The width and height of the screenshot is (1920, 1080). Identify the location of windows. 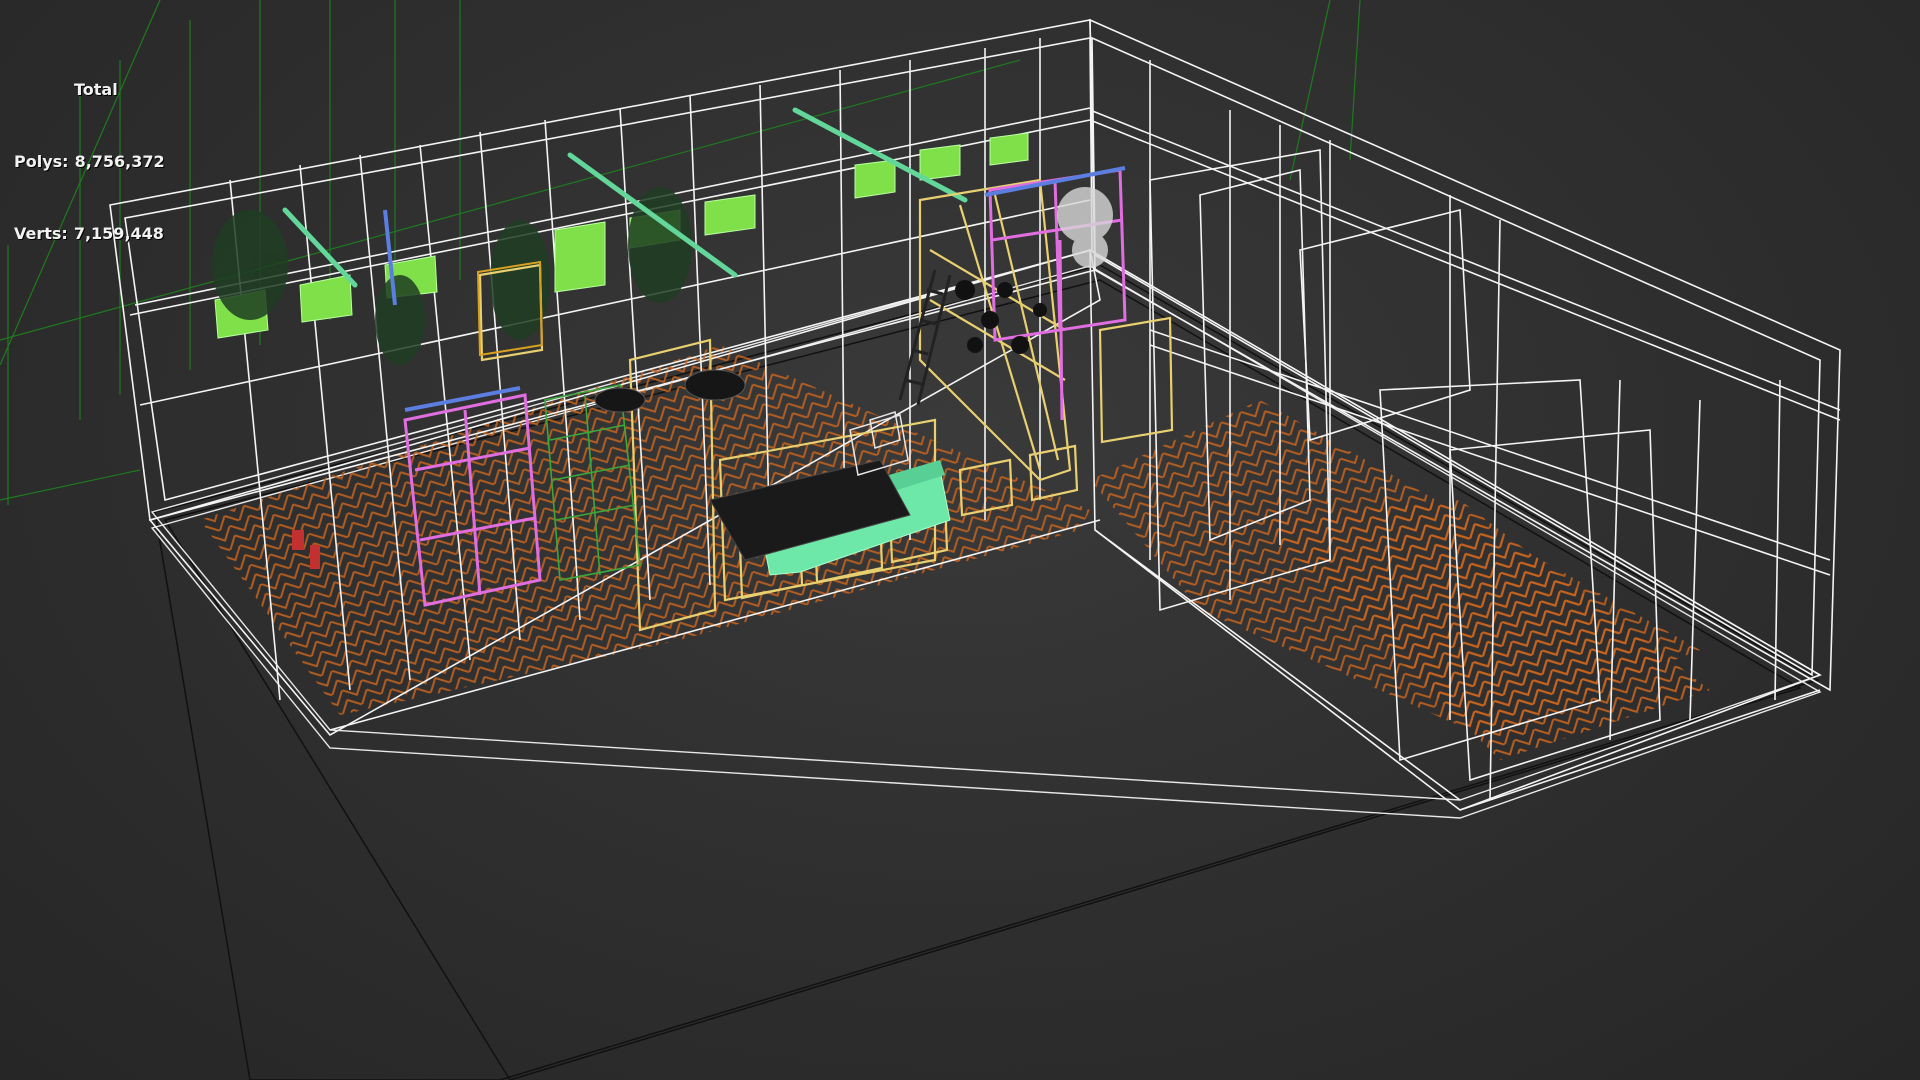
(621, 235).